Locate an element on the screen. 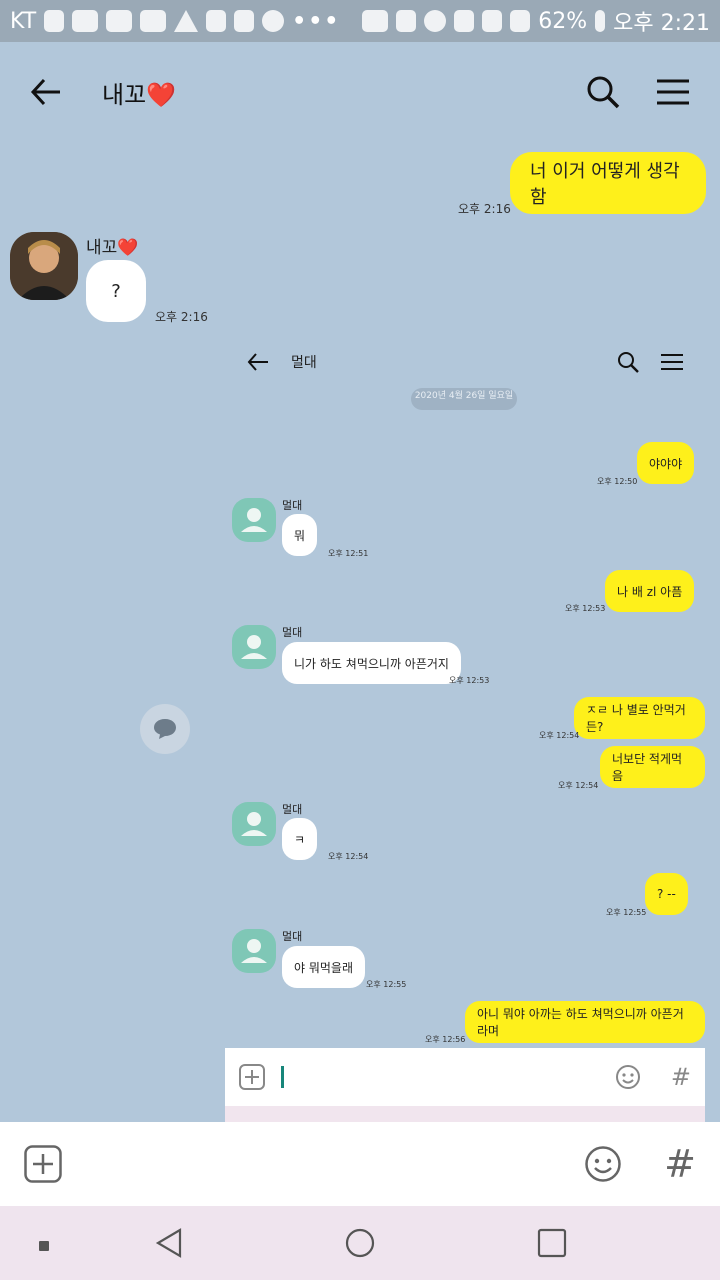 The width and height of the screenshot is (720, 1280). speech-bubble-icon is located at coordinates (165, 729).